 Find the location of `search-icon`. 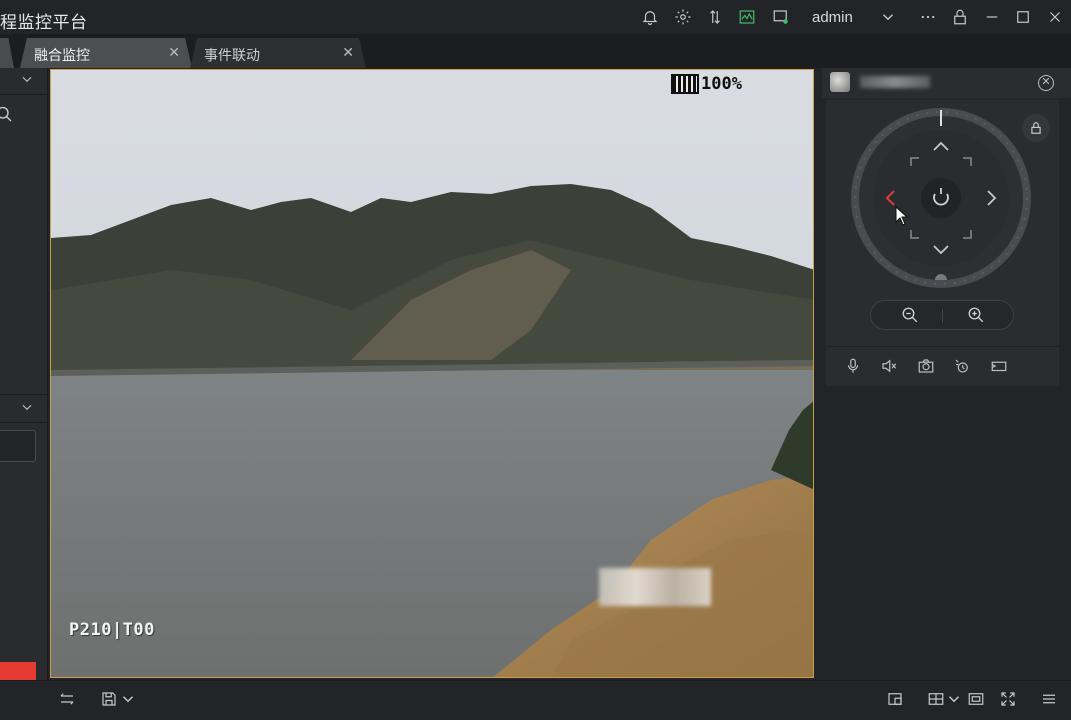

search-icon is located at coordinates (7, 117).